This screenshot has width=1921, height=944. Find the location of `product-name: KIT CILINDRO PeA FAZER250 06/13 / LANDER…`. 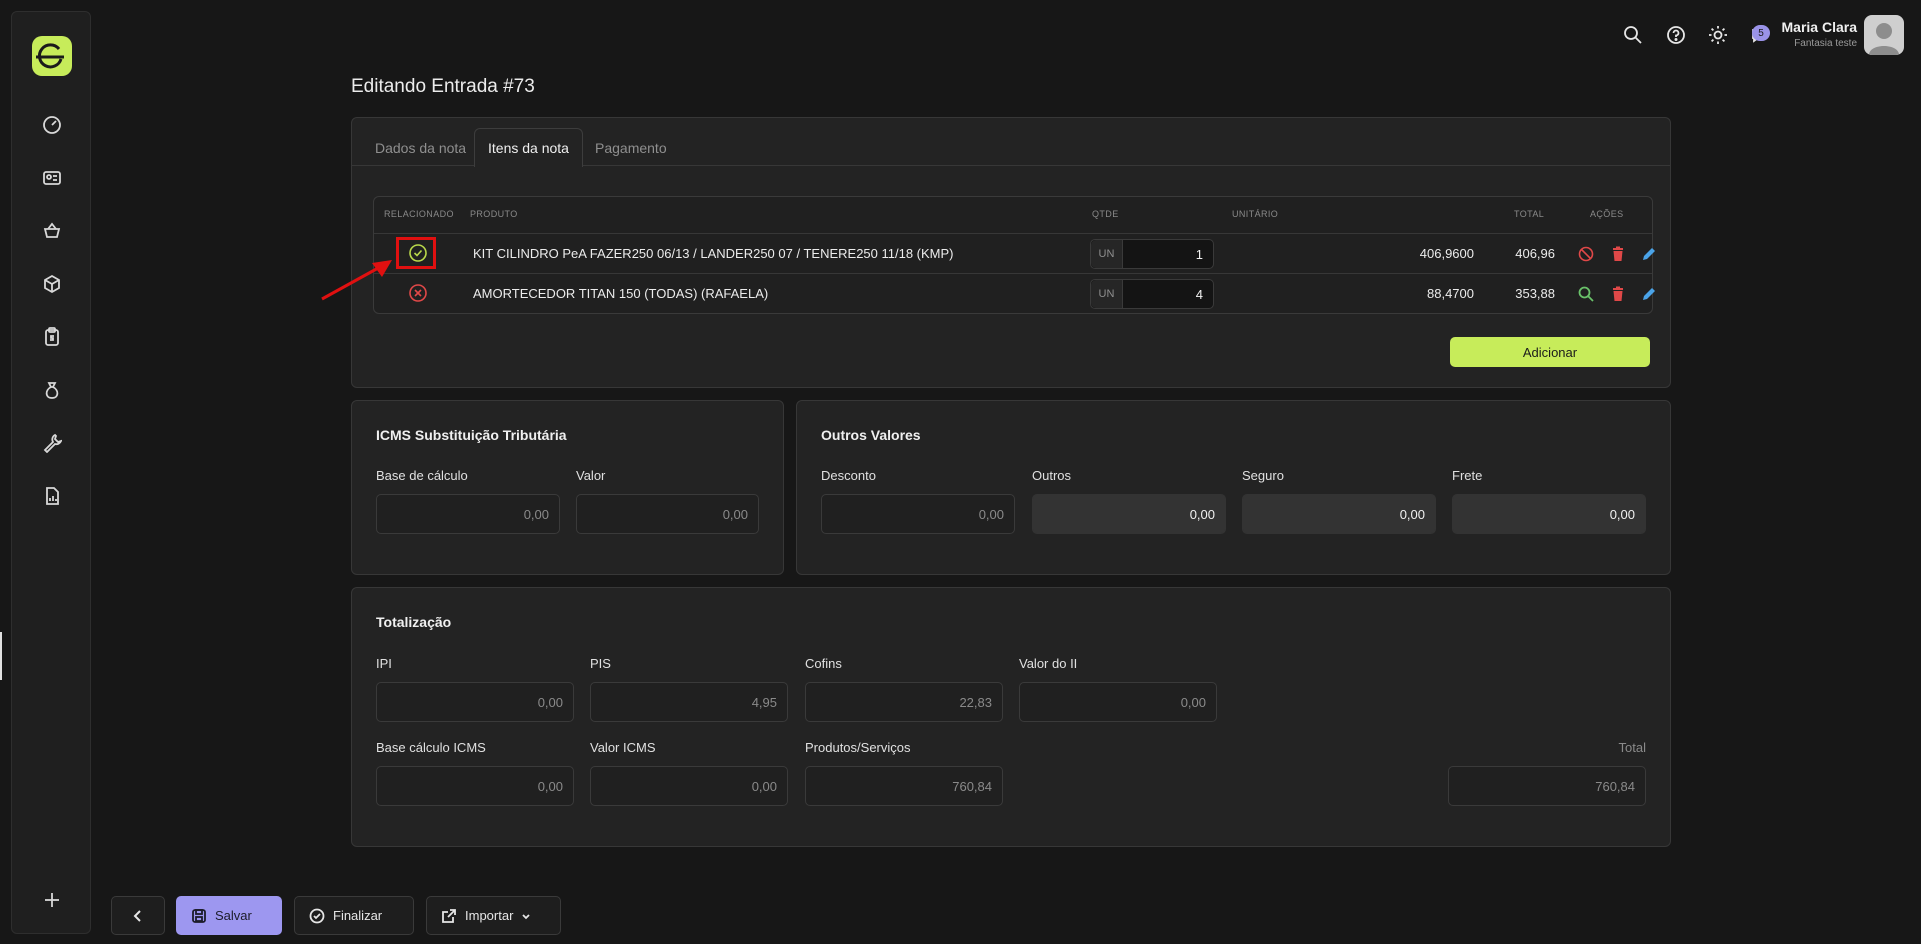

product-name: KIT CILINDRO PeA FAZER250 06/13 / LANDER… is located at coordinates (713, 253).